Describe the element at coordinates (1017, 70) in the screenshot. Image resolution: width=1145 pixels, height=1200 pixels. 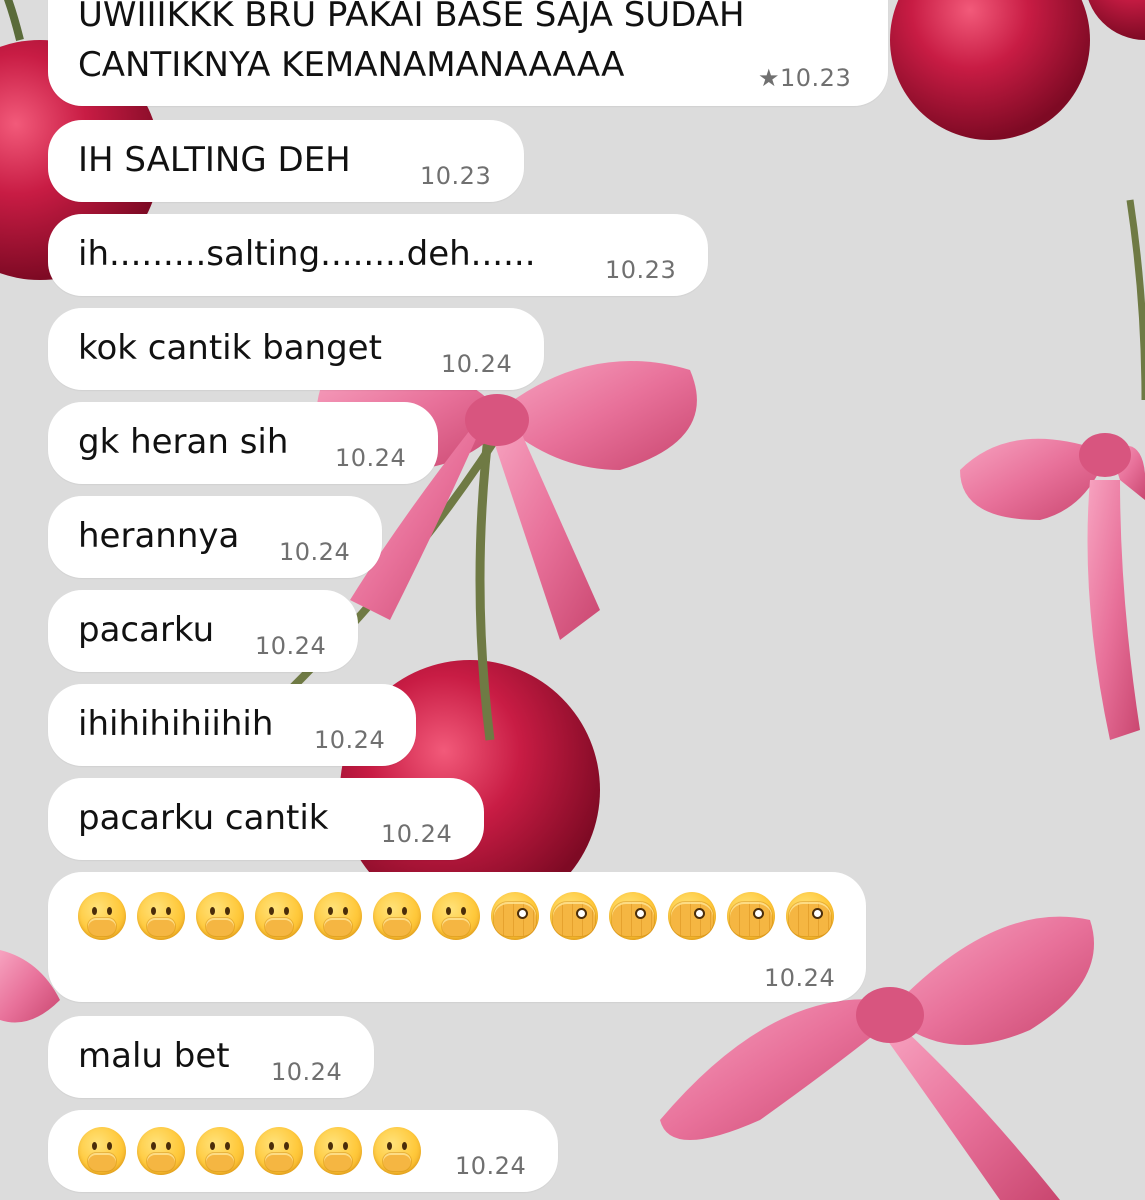
I see `cherry-top-right` at that location.